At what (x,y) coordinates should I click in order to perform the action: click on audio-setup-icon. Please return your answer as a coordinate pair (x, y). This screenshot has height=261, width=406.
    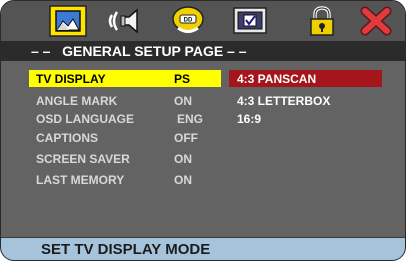
    Looking at the image, I should click on (125, 21).